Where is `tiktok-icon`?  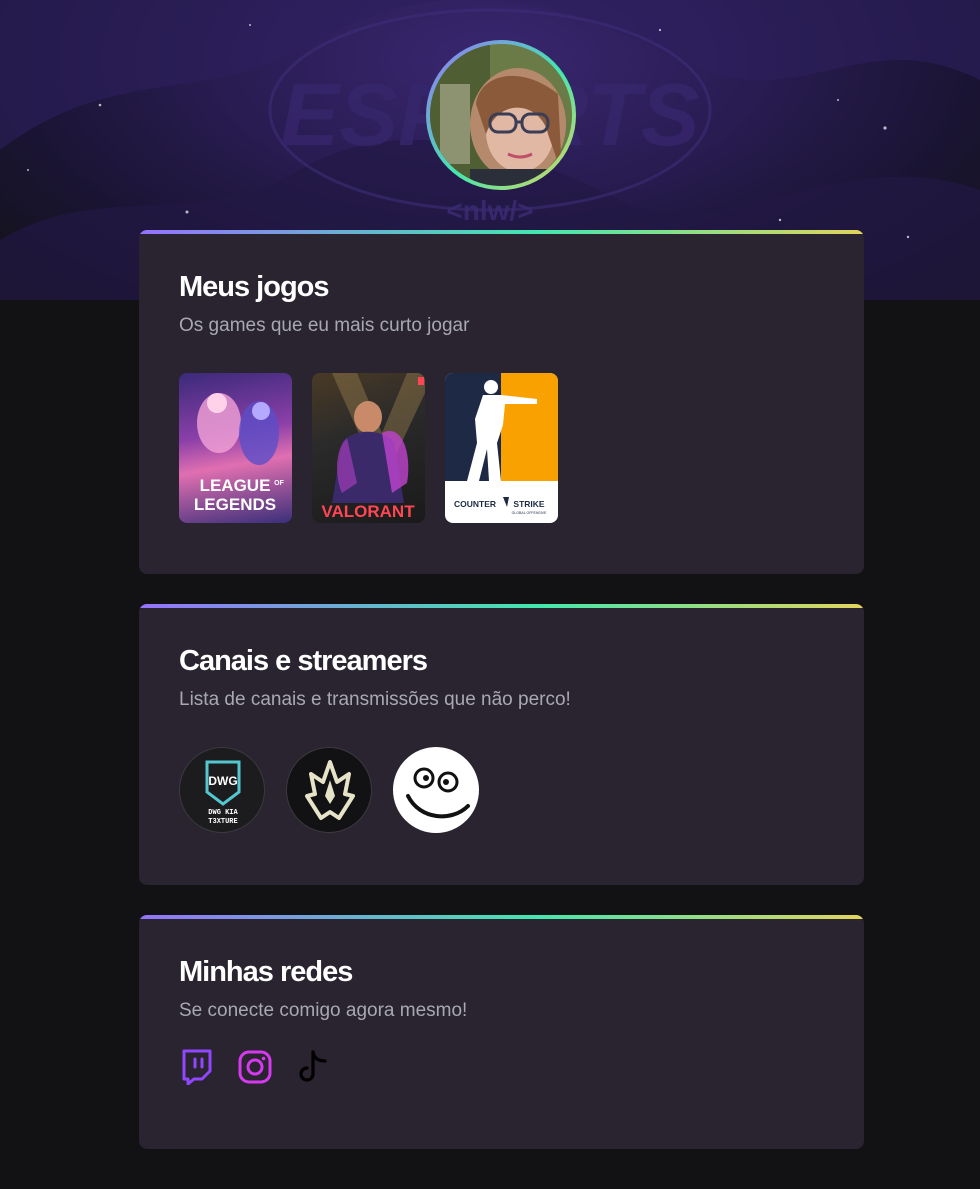
tiktok-icon is located at coordinates (313, 1066).